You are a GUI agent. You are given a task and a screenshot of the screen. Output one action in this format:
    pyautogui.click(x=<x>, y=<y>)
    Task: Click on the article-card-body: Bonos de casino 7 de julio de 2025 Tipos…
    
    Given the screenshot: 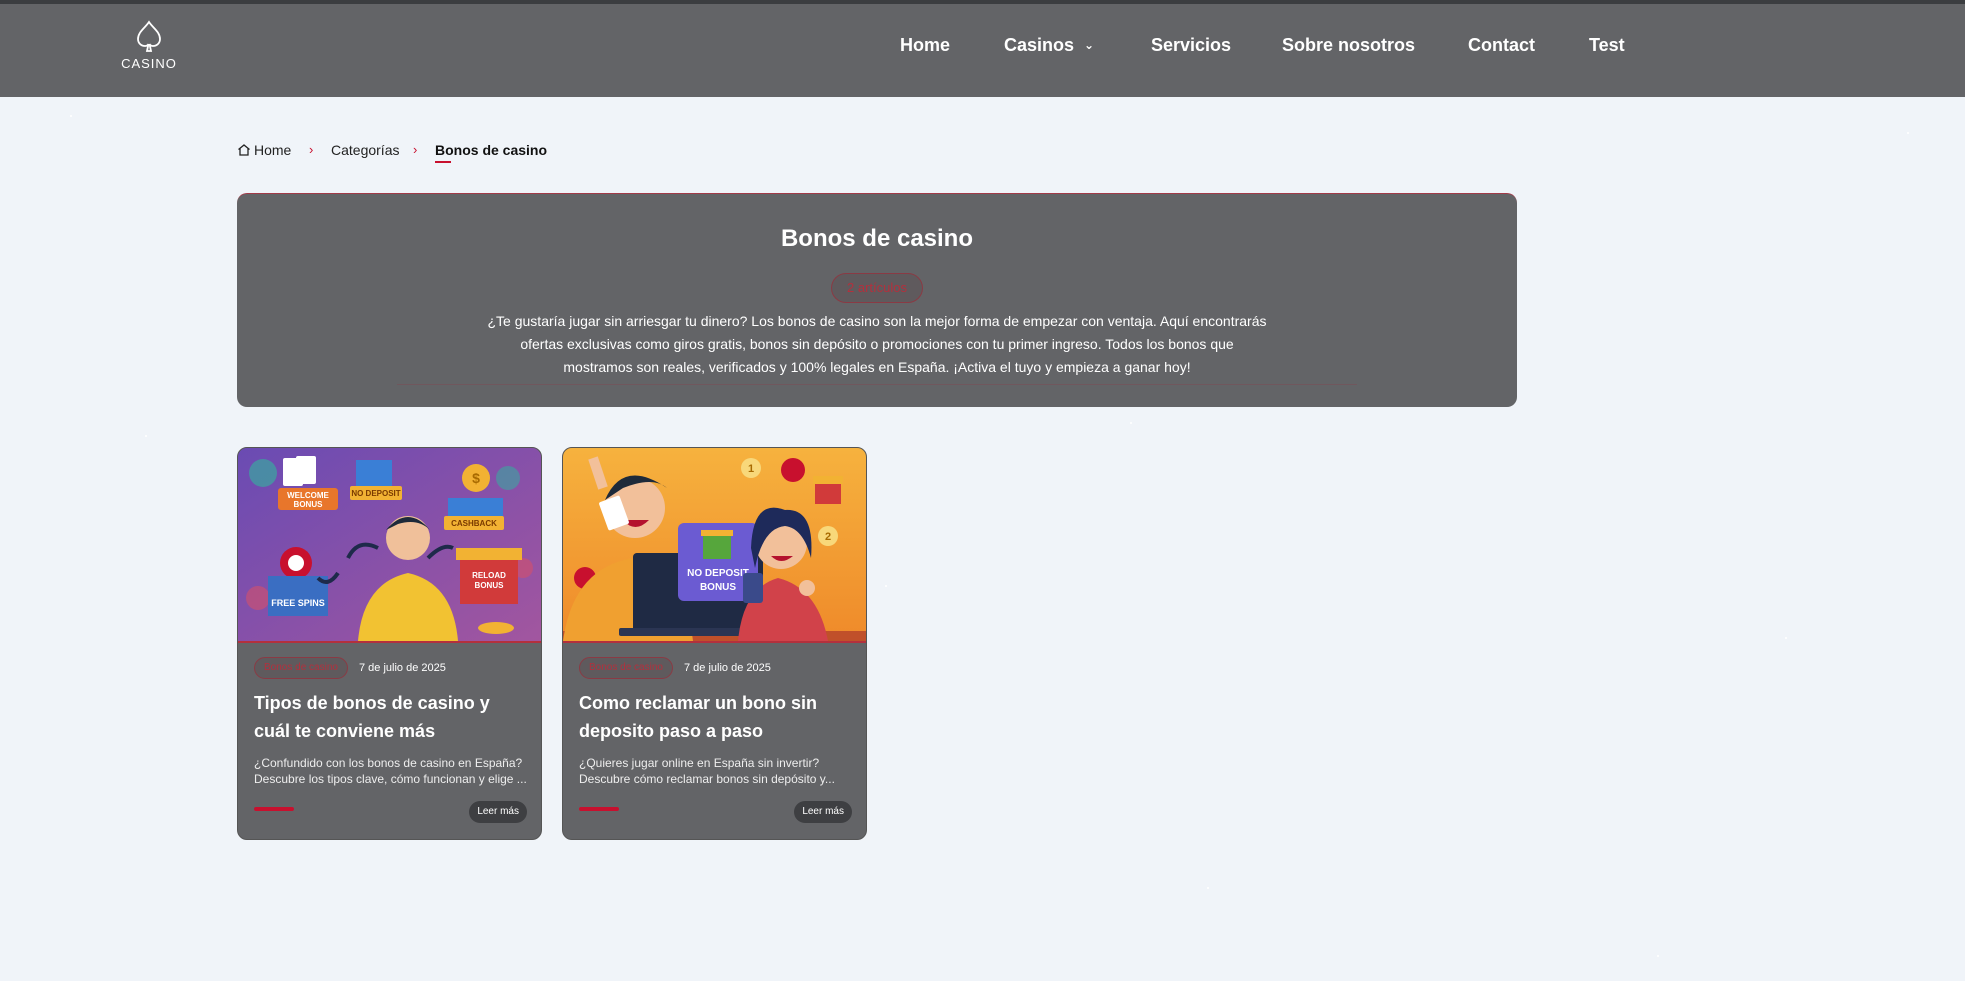 What is the action you would take?
    pyautogui.click(x=389, y=740)
    